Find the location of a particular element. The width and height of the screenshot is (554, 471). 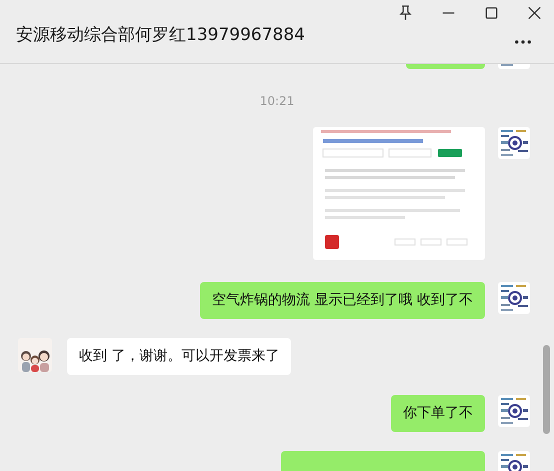

maximize-icon is located at coordinates (491, 13).